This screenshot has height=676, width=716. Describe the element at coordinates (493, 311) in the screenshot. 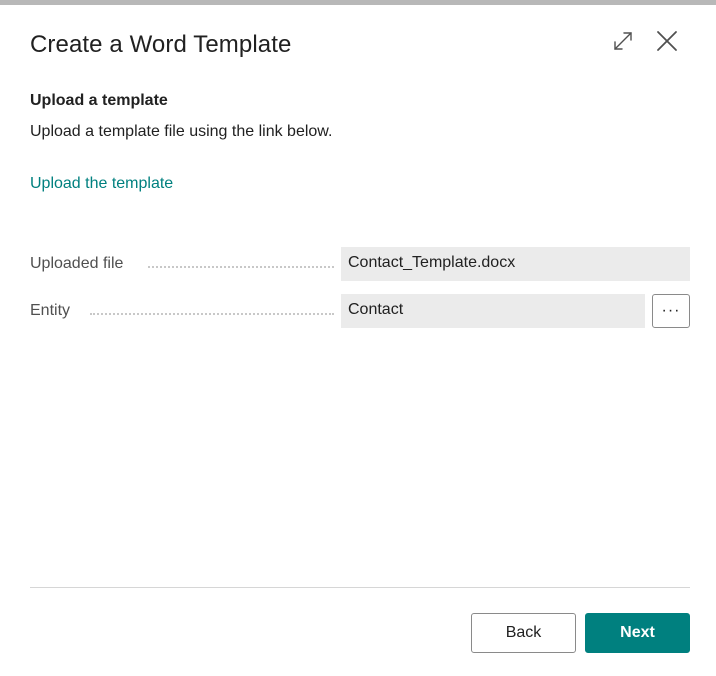

I see `entity-field: Contact` at that location.